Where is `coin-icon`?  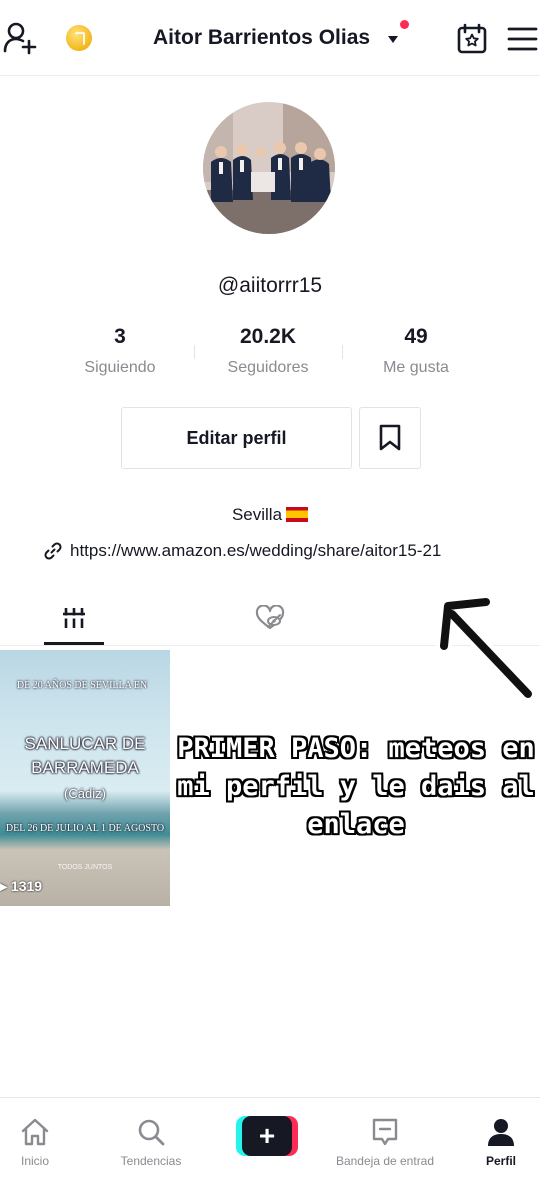 coin-icon is located at coordinates (79, 38).